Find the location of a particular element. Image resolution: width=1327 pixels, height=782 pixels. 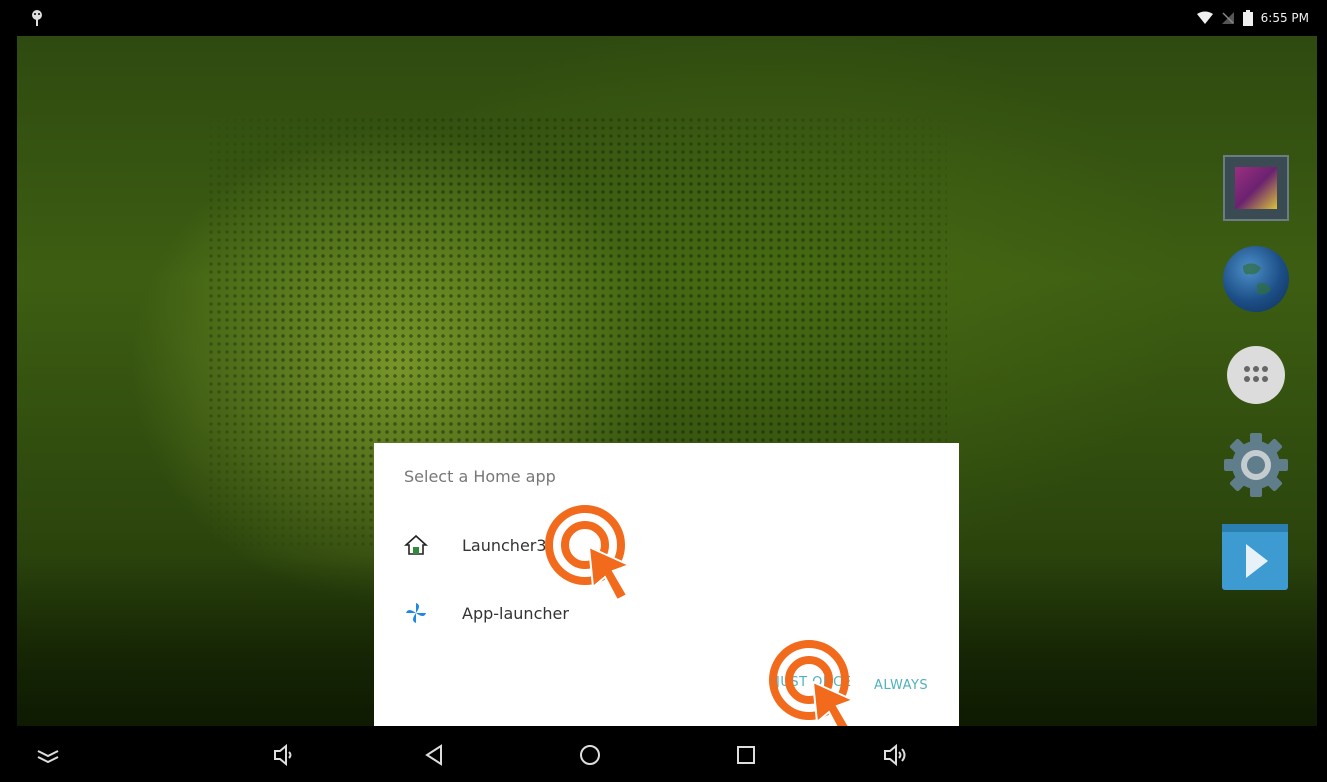

option-launcher3: Launcher3 is located at coordinates (666, 545).